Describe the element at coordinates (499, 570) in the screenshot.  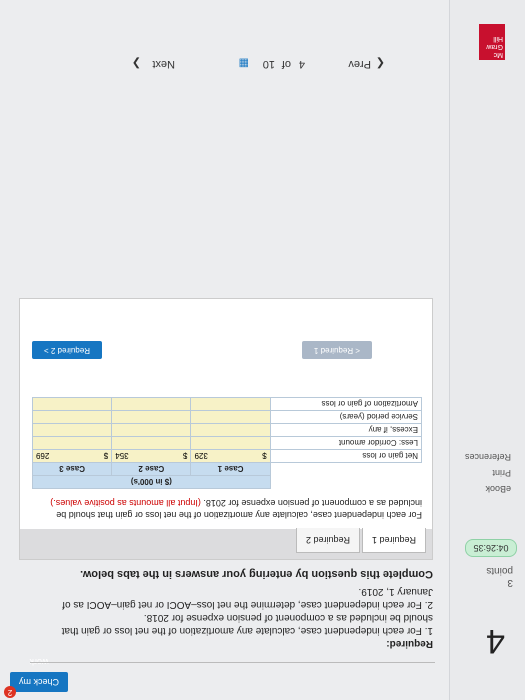
I see `points-label: points` at that location.